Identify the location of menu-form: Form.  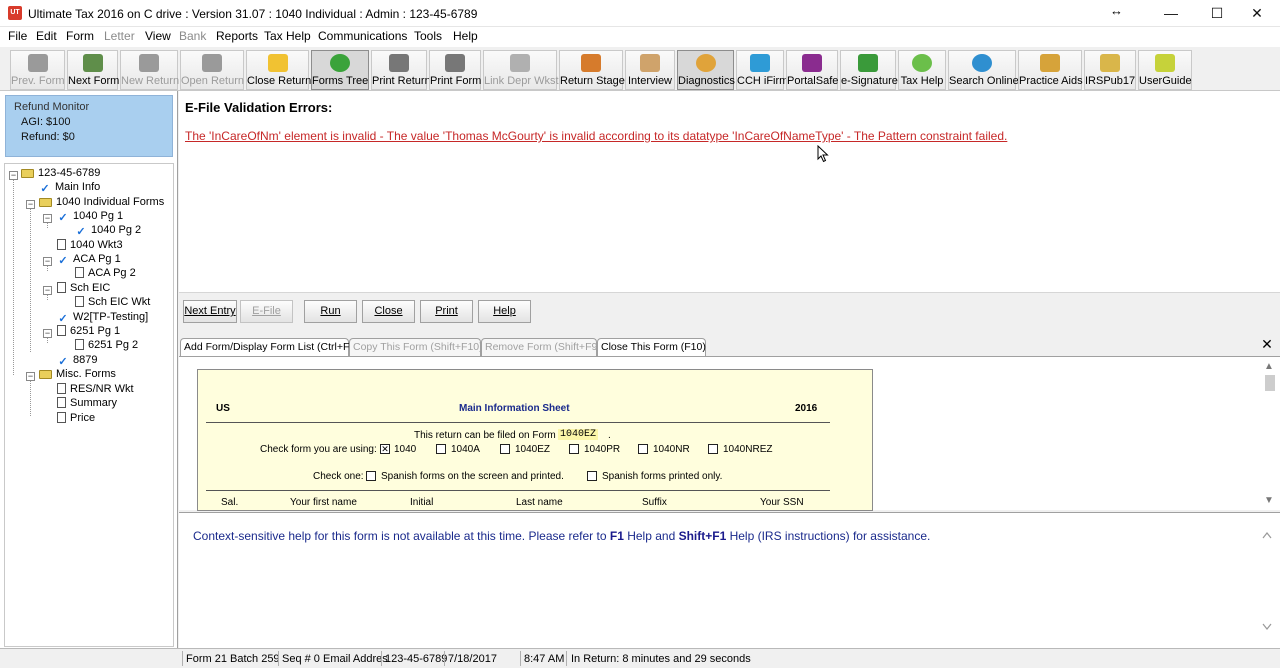
(80, 36).